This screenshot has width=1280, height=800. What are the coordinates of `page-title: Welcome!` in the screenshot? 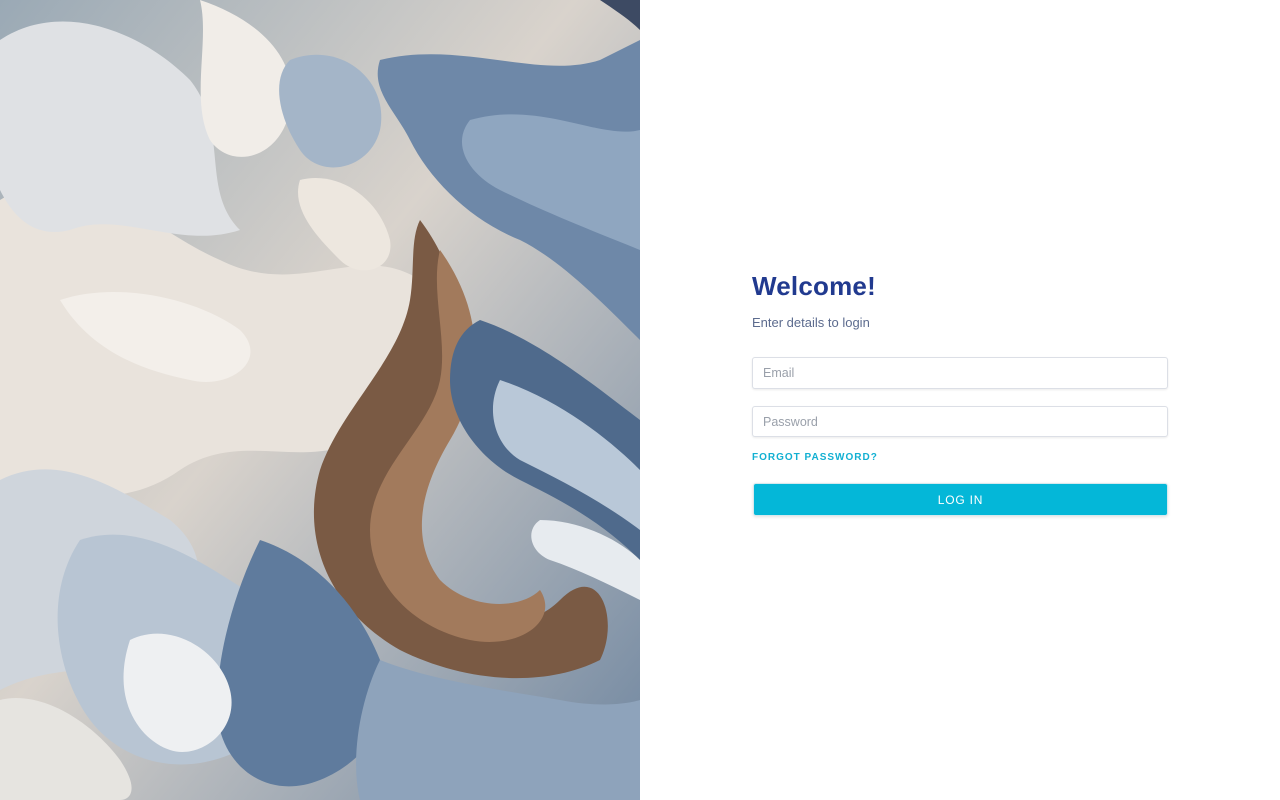 It's located at (814, 286).